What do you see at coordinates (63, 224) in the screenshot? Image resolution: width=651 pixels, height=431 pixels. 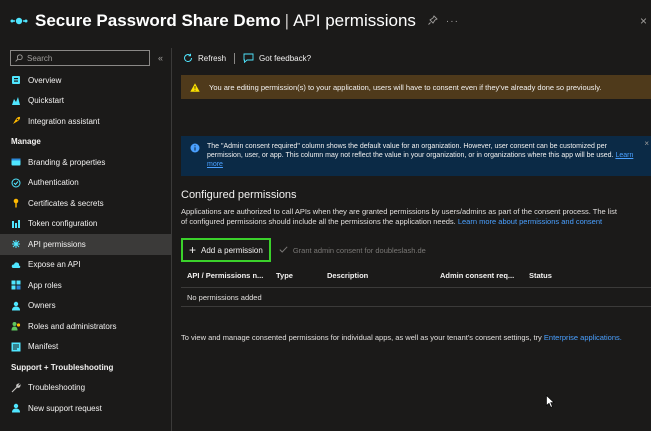 I see `sidebar-item-label: Token configuration` at bounding box center [63, 224].